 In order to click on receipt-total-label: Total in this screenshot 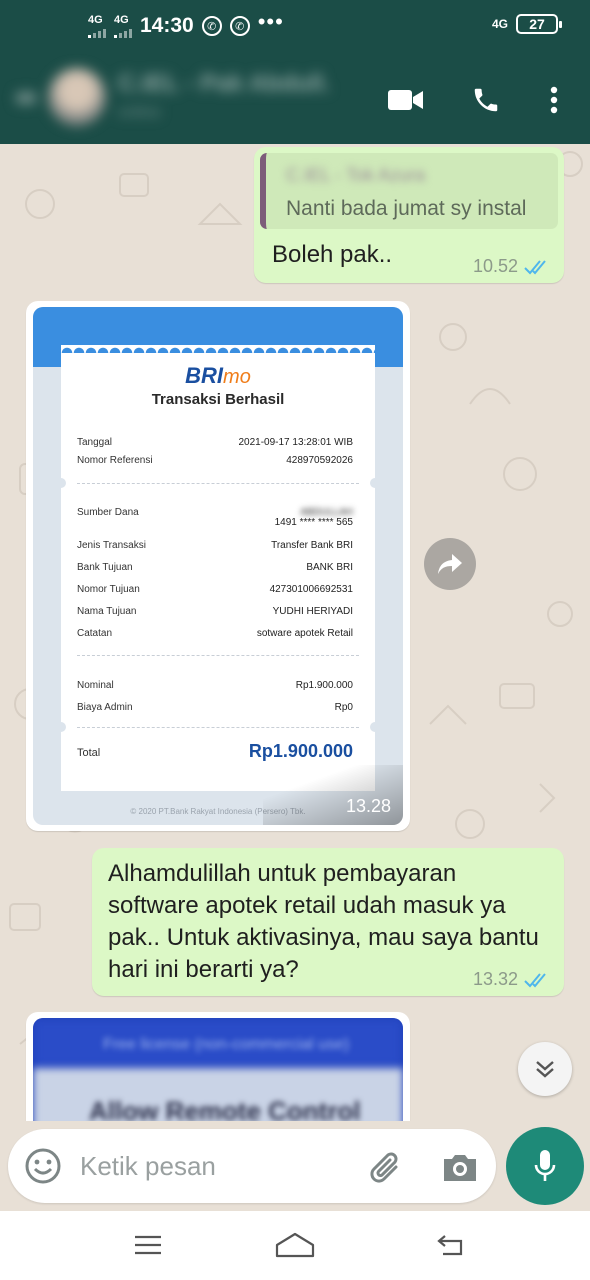, I will do `click(89, 753)`.